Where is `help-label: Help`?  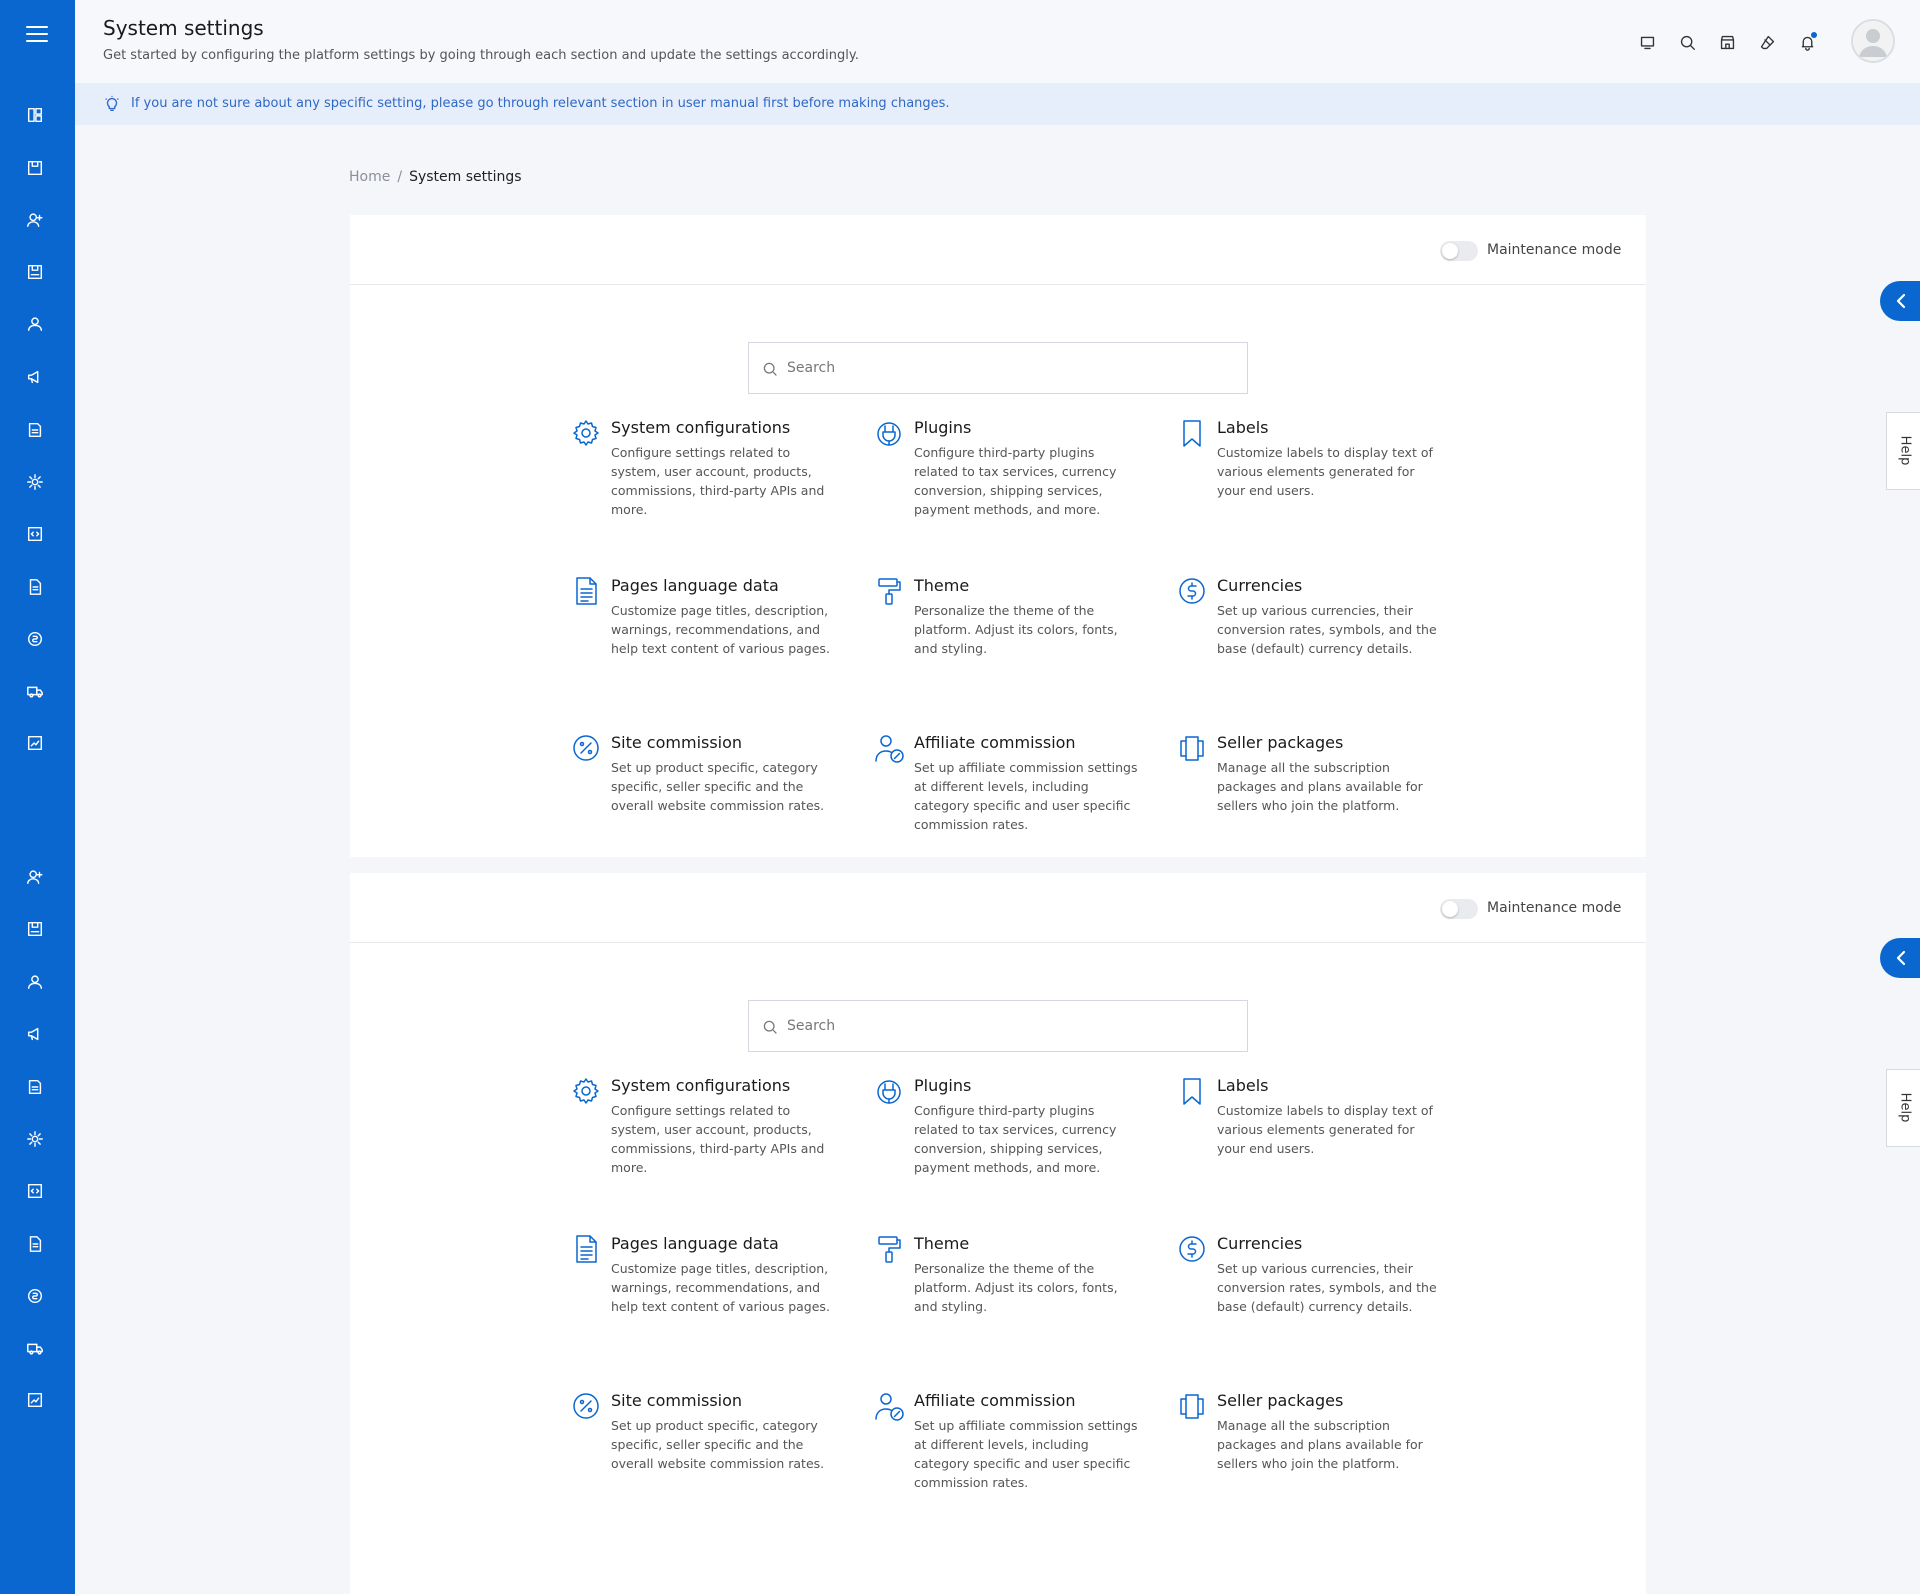 help-label: Help is located at coordinates (1905, 1107).